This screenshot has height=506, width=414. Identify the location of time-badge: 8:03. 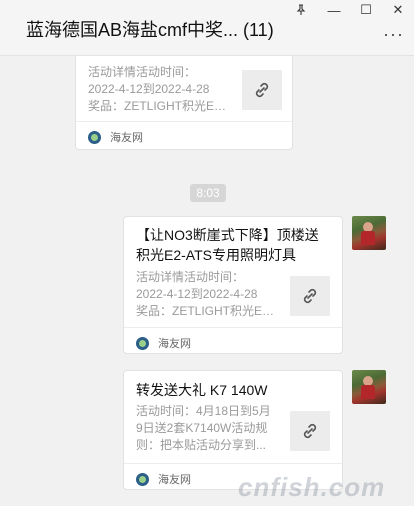
(208, 193).